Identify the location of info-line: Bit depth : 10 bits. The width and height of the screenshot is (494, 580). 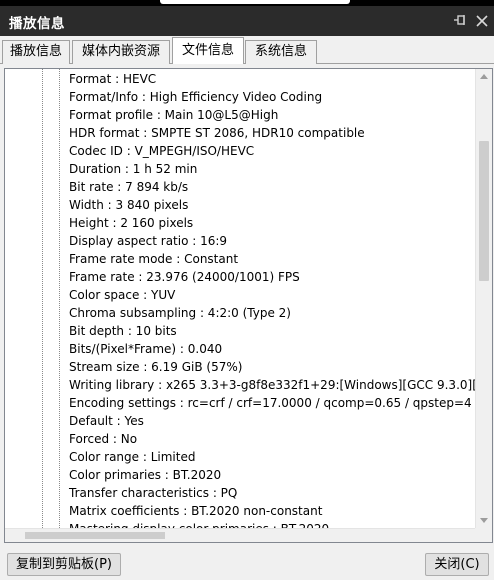
(123, 331).